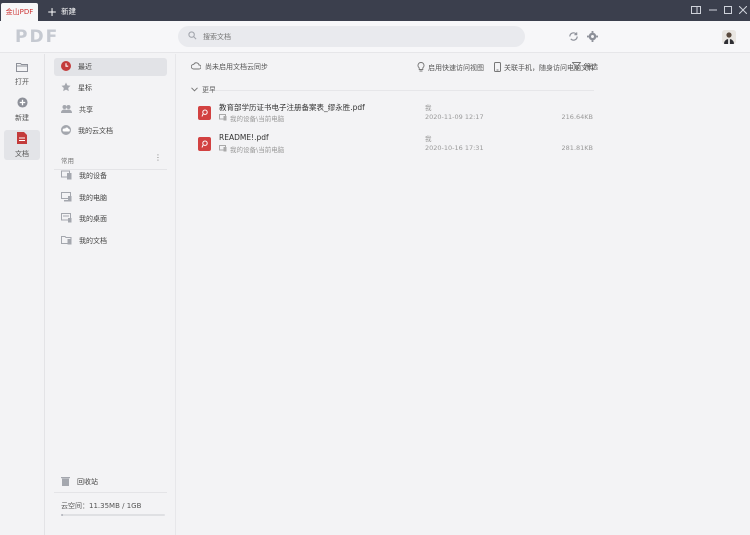  What do you see at coordinates (101, 506) in the screenshot?
I see `cloud-quota-label: 云空间：11.35MB / 1GB` at bounding box center [101, 506].